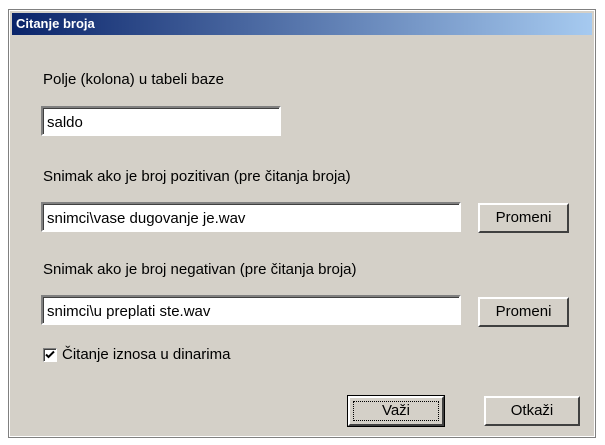 Image resolution: width=605 pixels, height=445 pixels. I want to click on currency-checkbox-label: Čitanje iznosa u dinarima, so click(146, 354).